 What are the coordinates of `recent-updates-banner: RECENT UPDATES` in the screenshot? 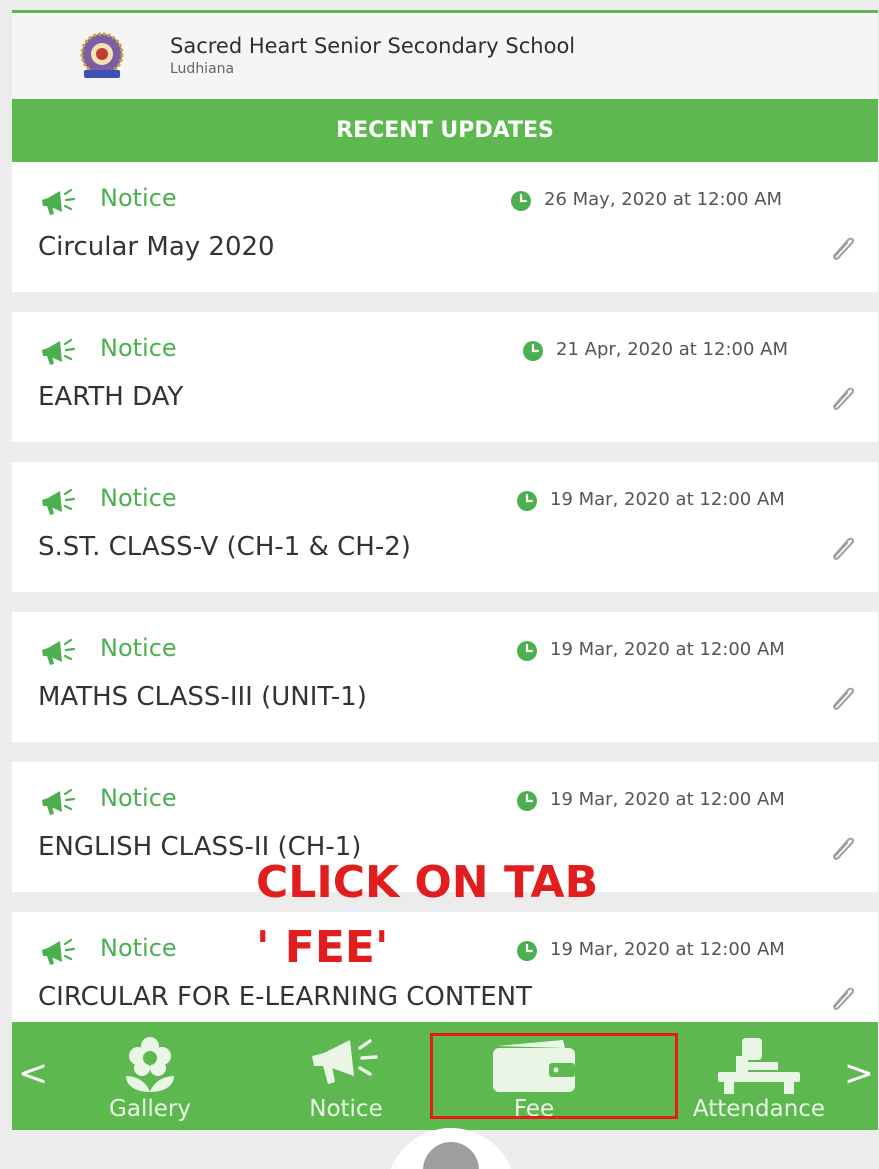 It's located at (445, 130).